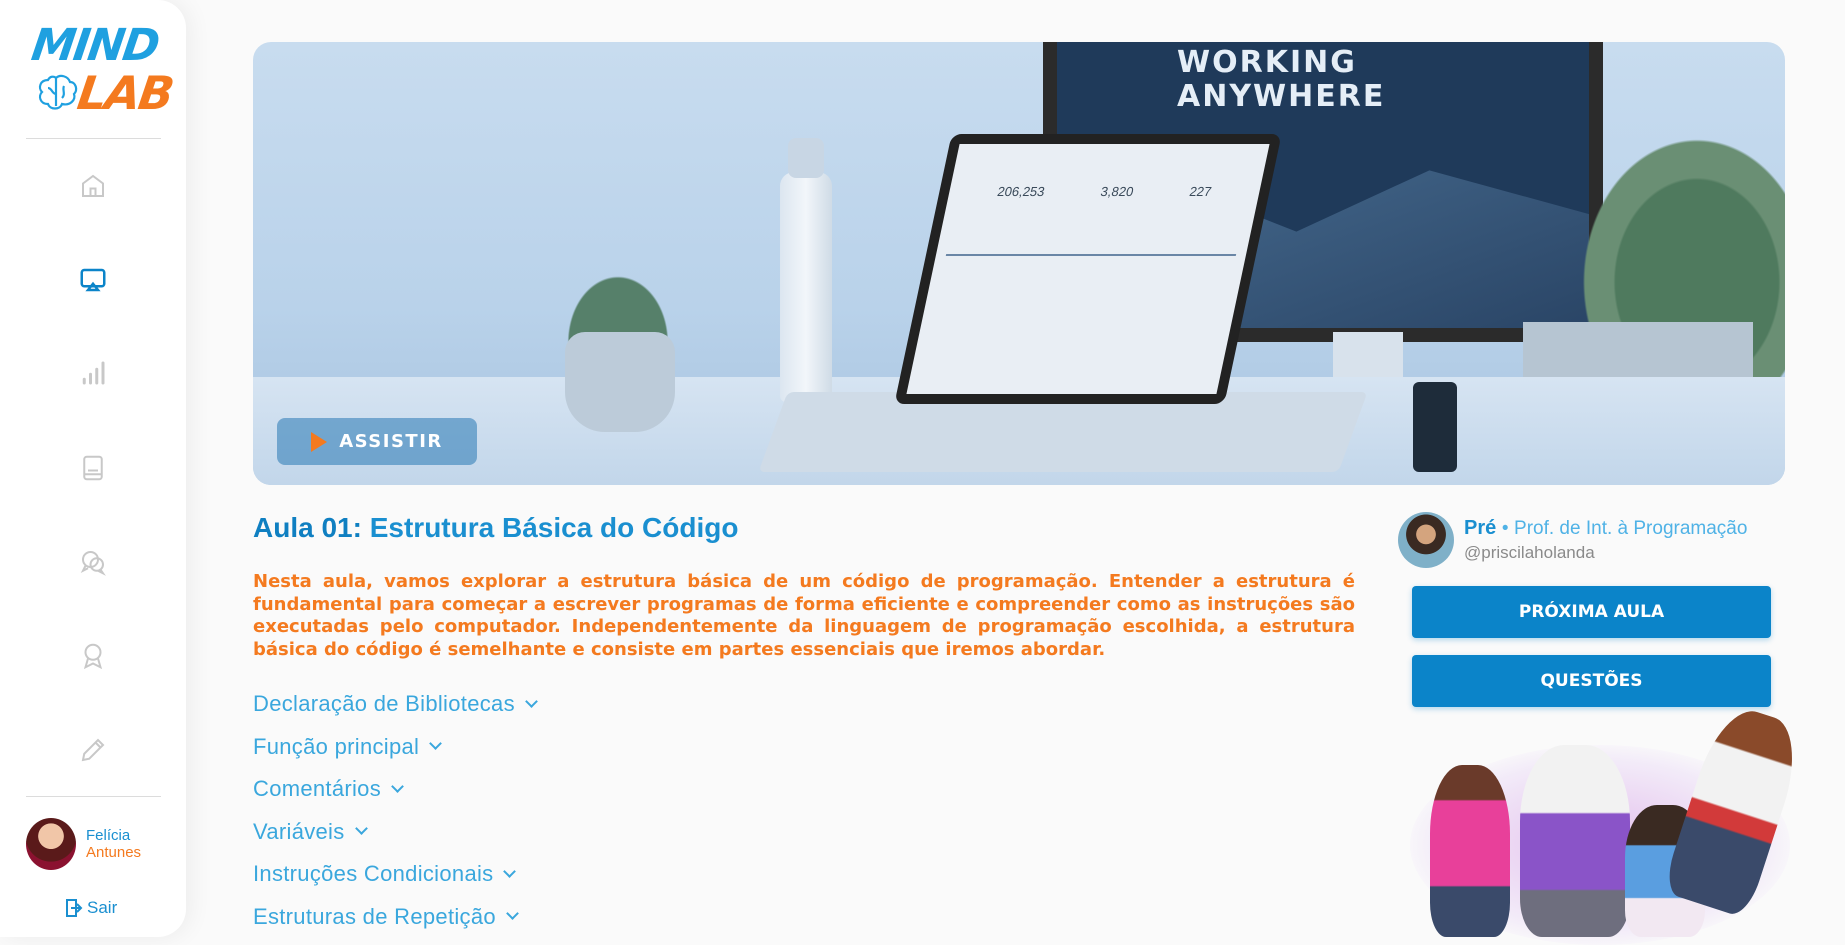 Image resolution: width=1845 pixels, height=945 pixels. I want to click on signal-bars-icon, so click(93, 373).